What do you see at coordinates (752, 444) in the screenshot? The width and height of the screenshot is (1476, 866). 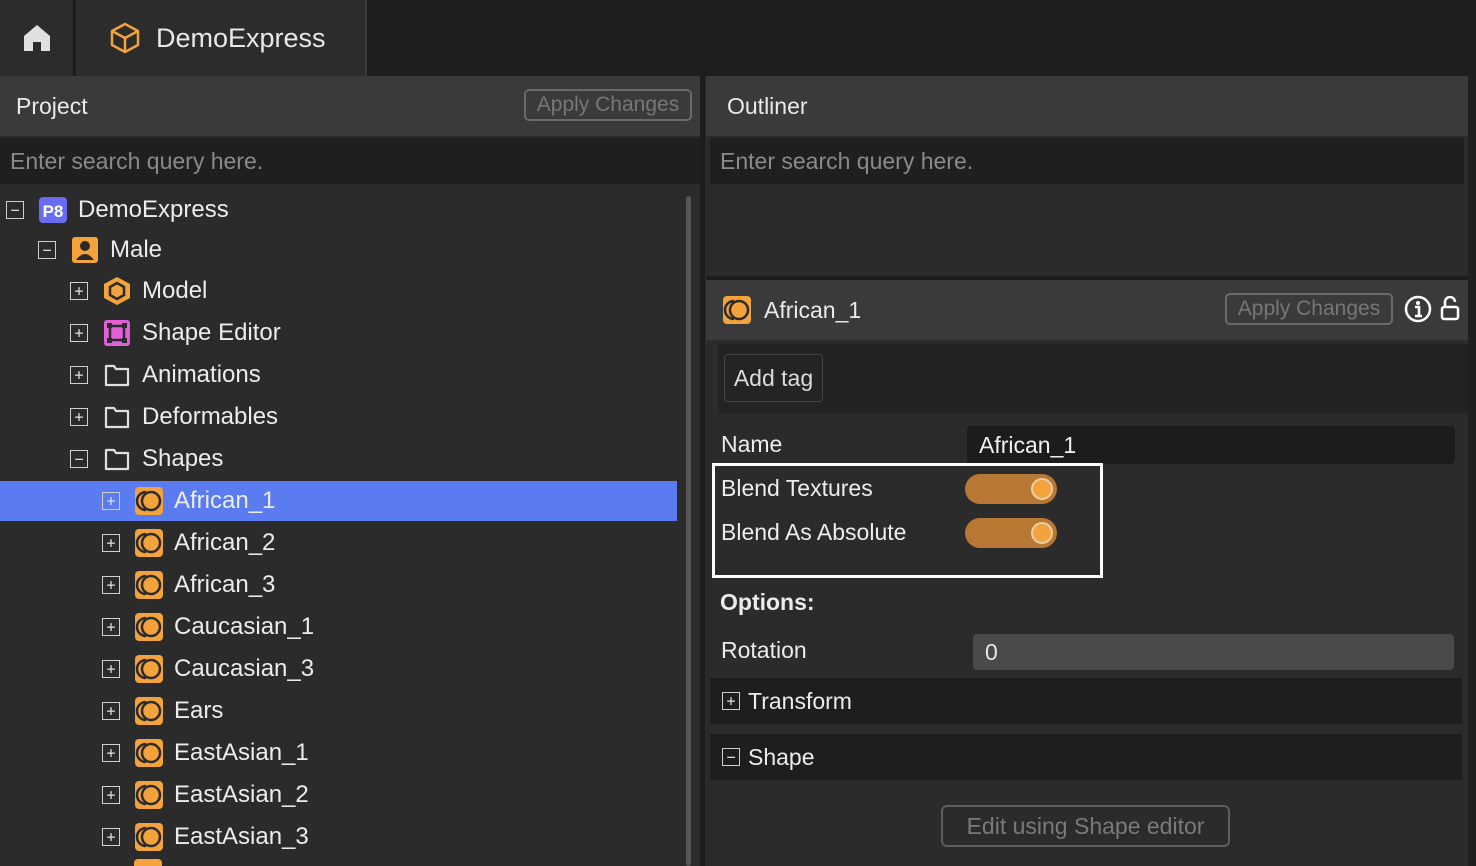 I see `name-label: Name` at bounding box center [752, 444].